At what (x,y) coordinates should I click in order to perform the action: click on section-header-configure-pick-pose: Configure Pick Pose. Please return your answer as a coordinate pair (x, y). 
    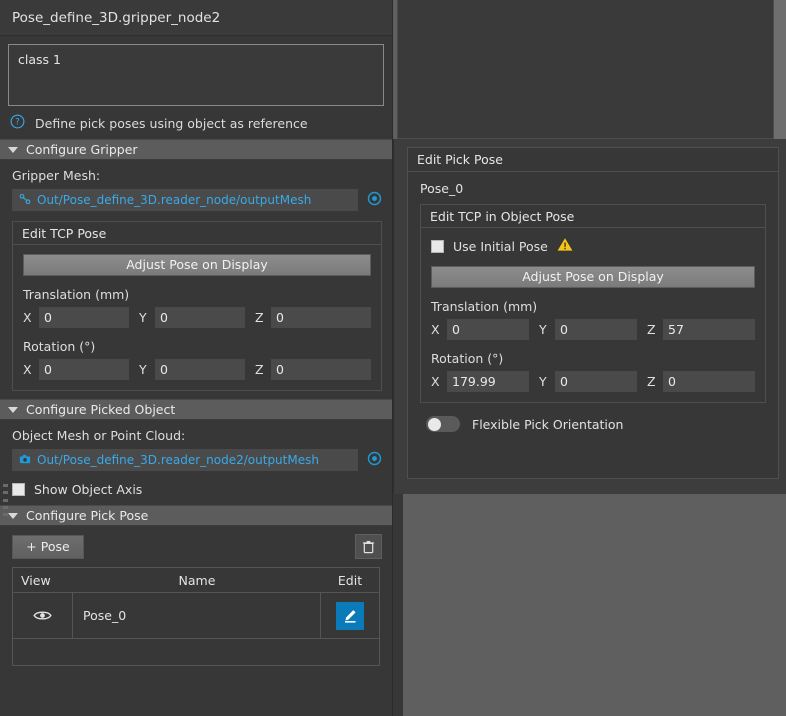
    Looking at the image, I should click on (196, 515).